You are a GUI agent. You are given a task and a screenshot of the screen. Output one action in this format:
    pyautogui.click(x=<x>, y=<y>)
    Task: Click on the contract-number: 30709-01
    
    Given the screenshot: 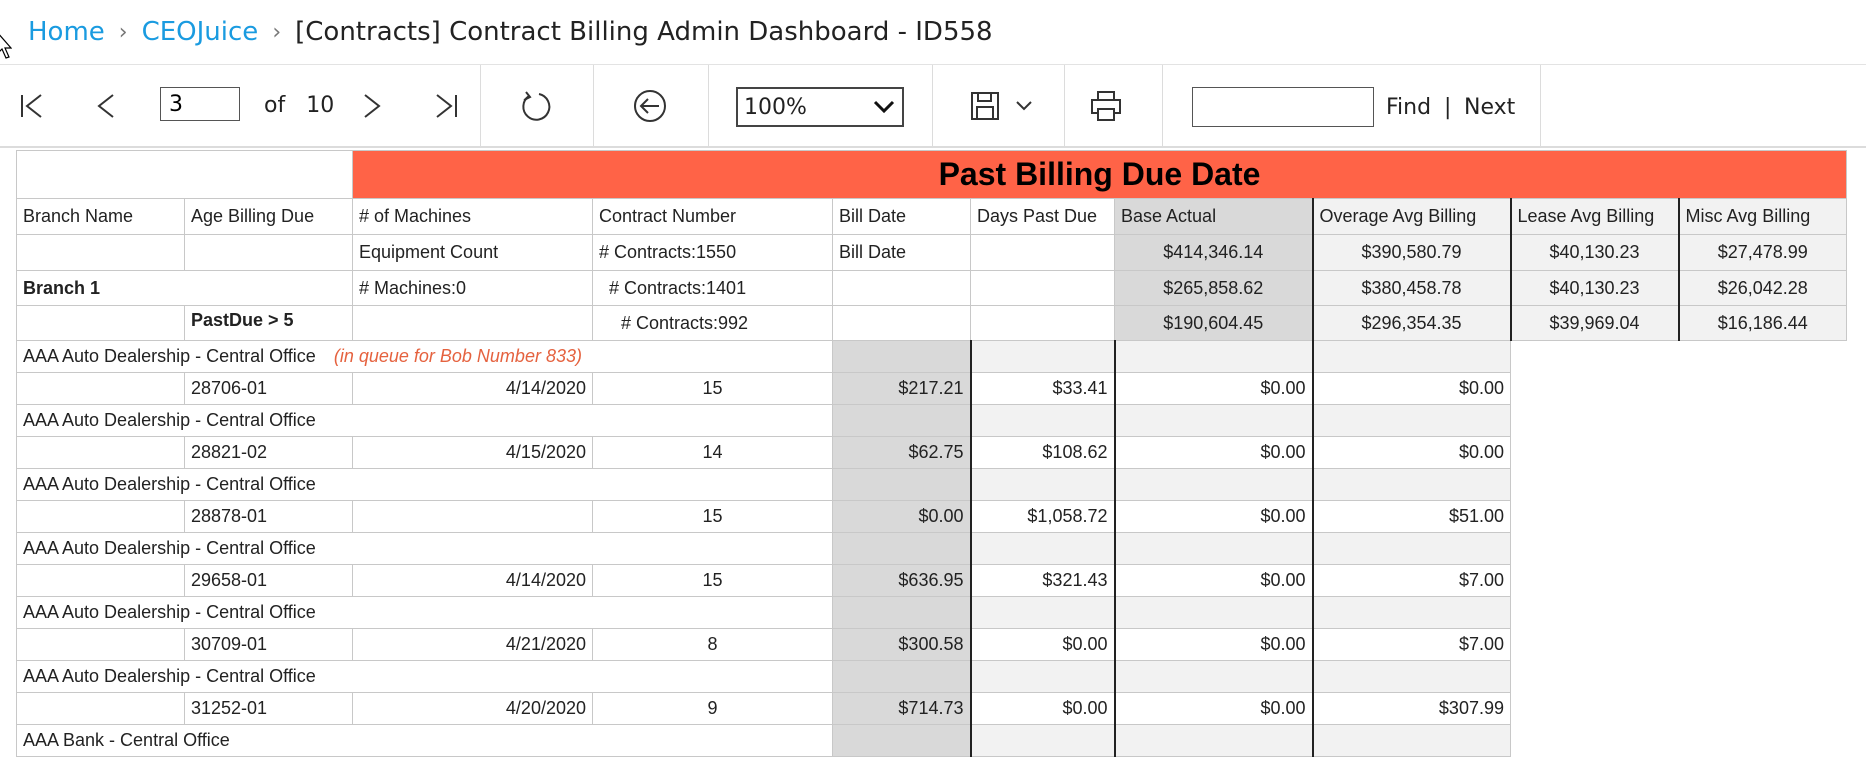 What is the action you would take?
    pyautogui.click(x=268, y=644)
    